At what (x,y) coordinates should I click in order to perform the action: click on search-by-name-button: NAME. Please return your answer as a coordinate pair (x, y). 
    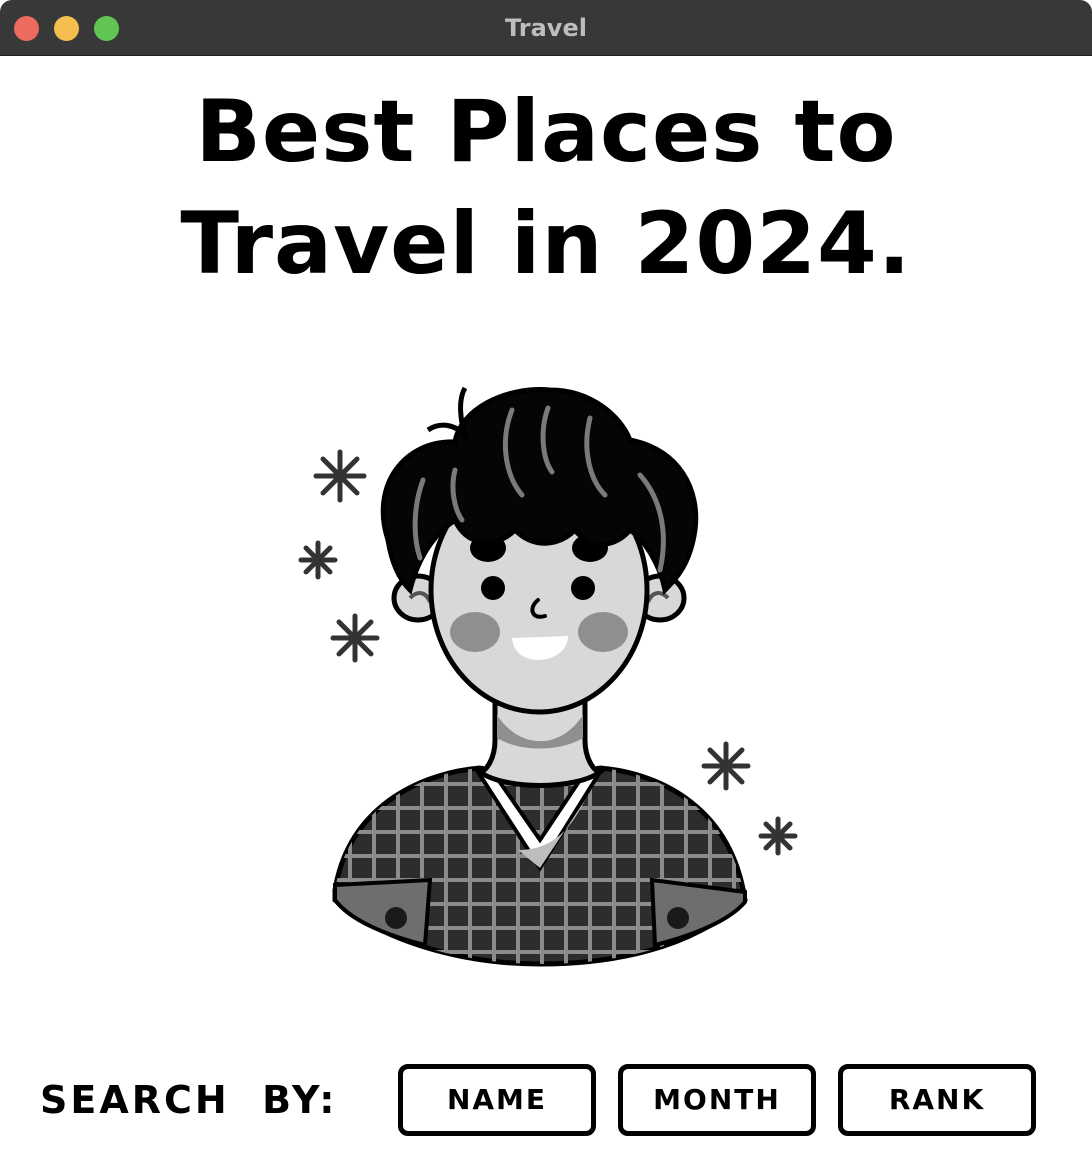
    Looking at the image, I should click on (497, 1100).